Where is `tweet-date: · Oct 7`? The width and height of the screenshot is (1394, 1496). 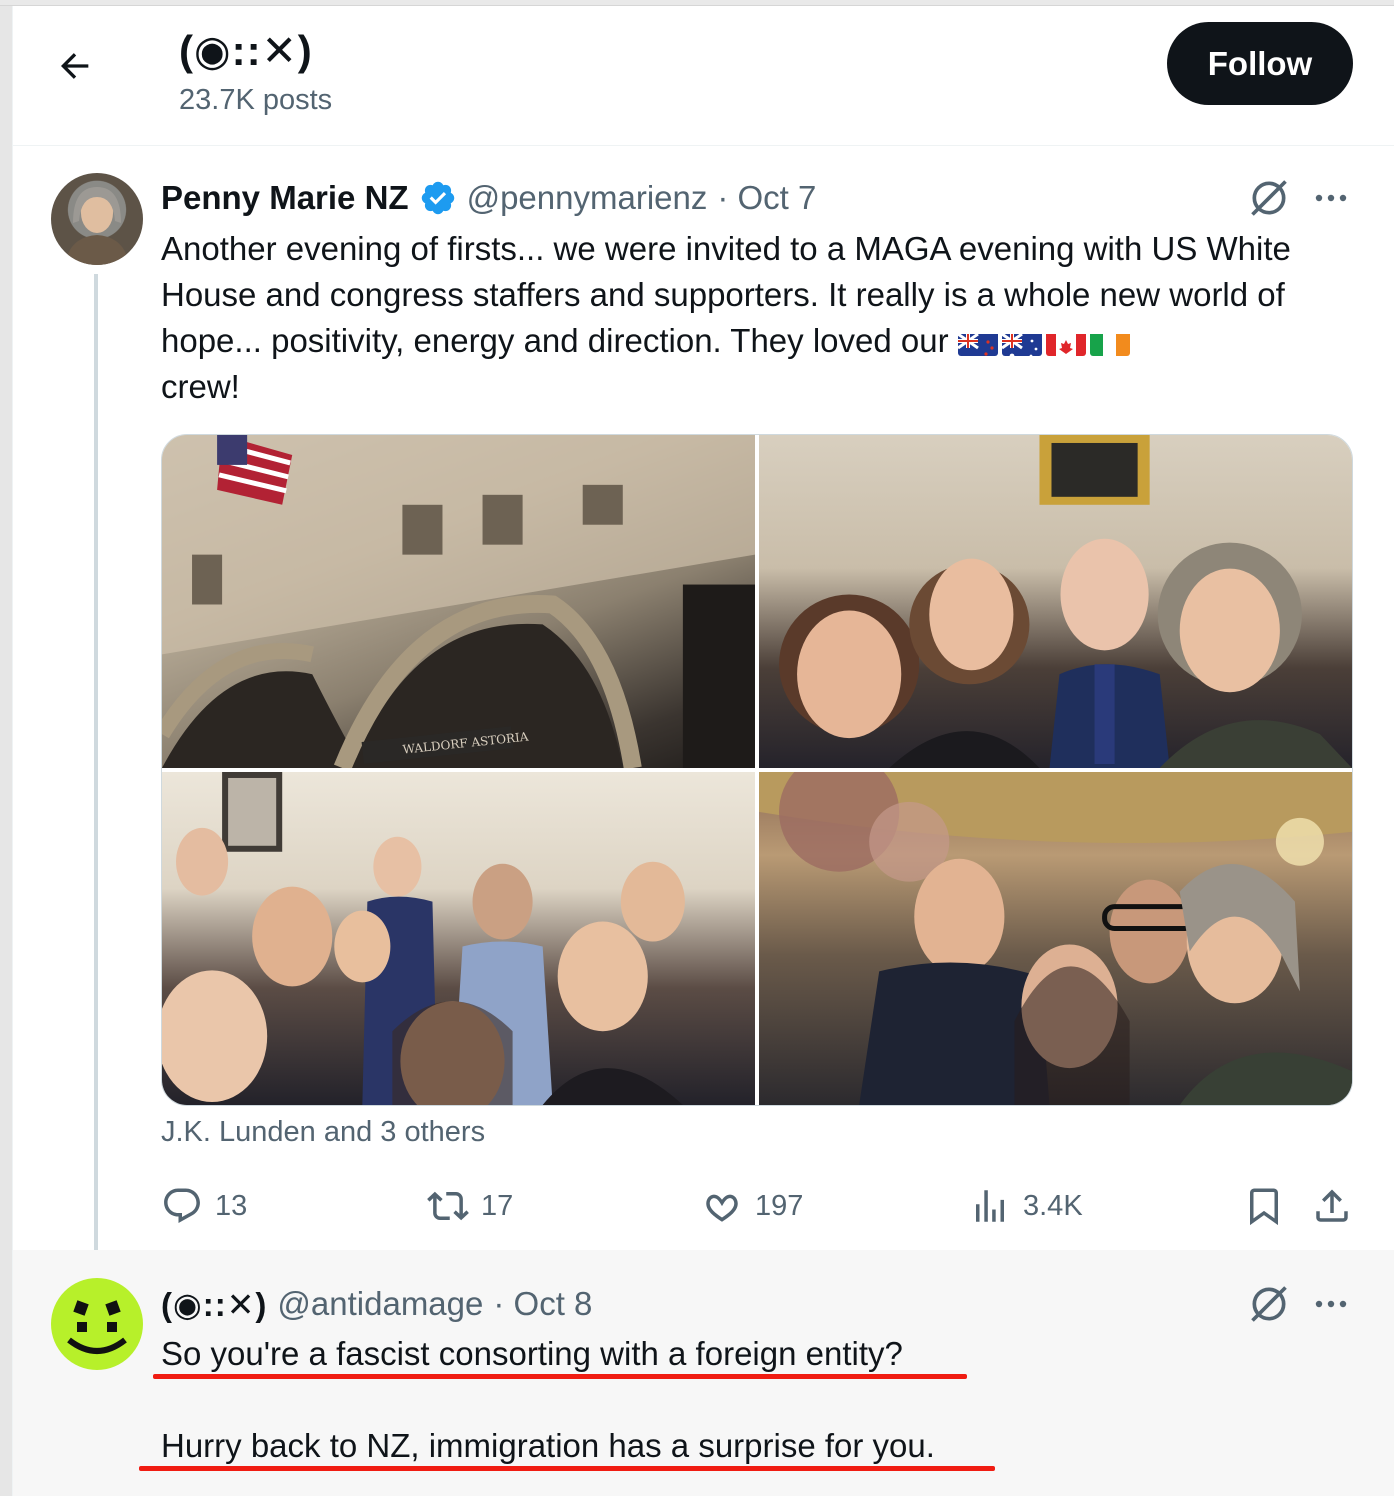
tweet-date: · Oct 7 is located at coordinates (766, 198).